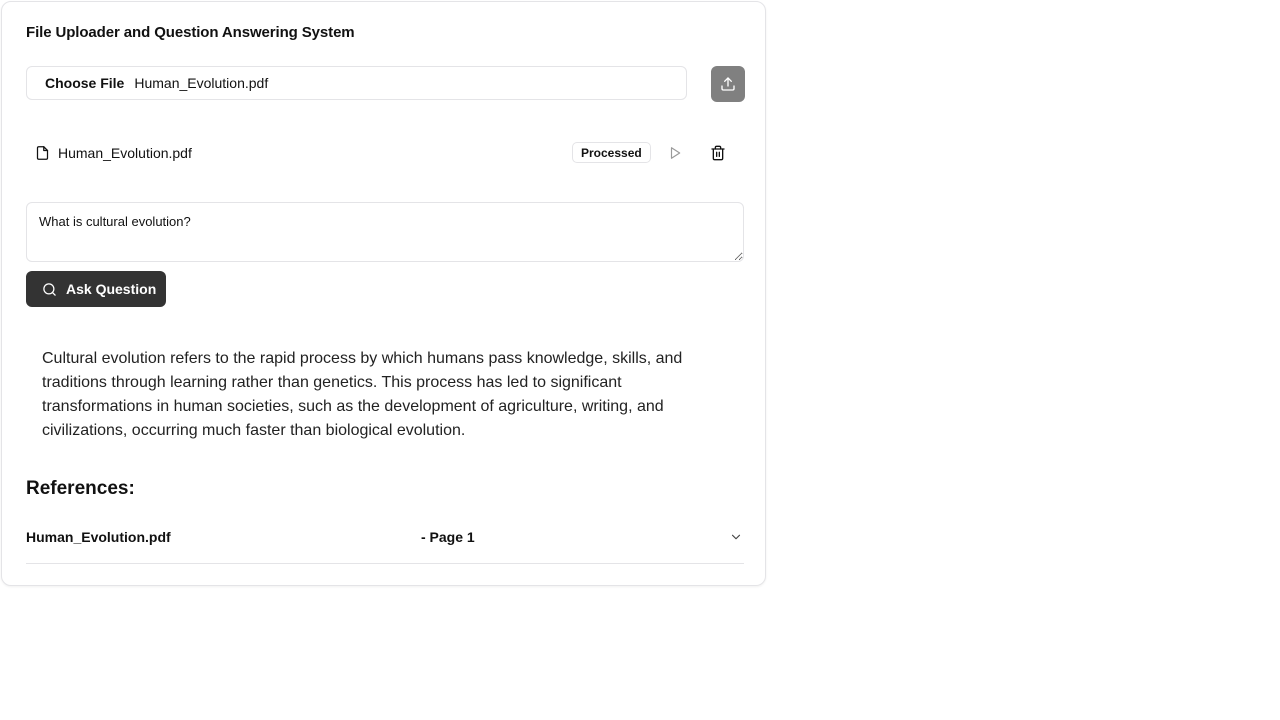 This screenshot has width=1280, height=720. Describe the element at coordinates (611, 152) in the screenshot. I see `status-badge: Processed` at that location.